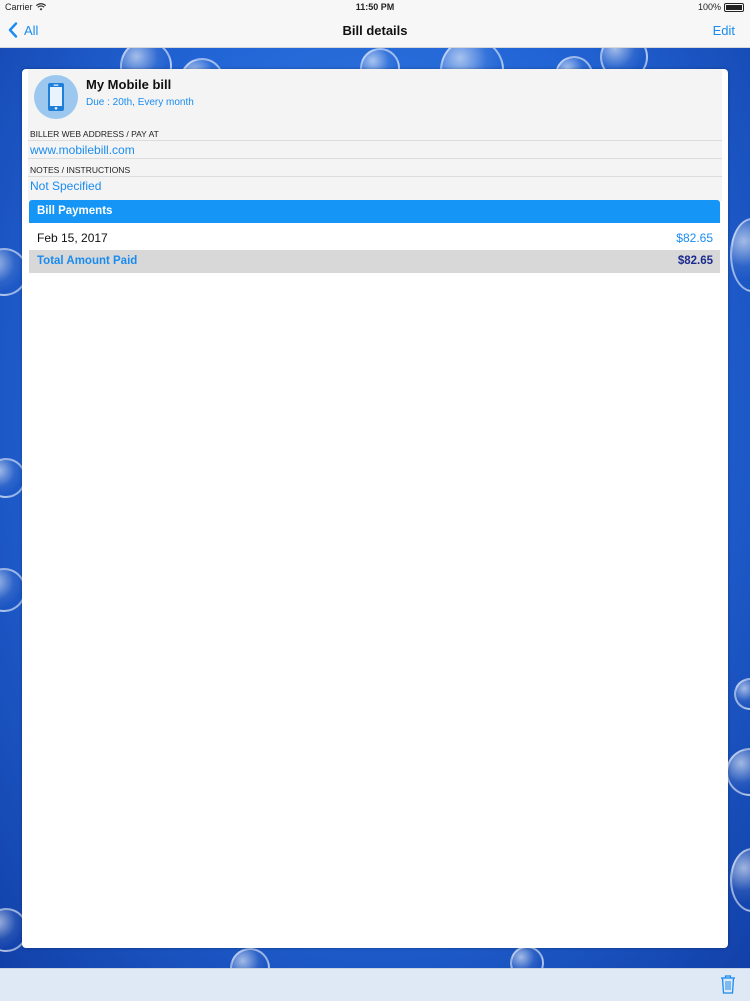  What do you see at coordinates (94, 134) in the screenshot?
I see `web-address-label: BILLER WEB ADDRESS / PAY AT` at bounding box center [94, 134].